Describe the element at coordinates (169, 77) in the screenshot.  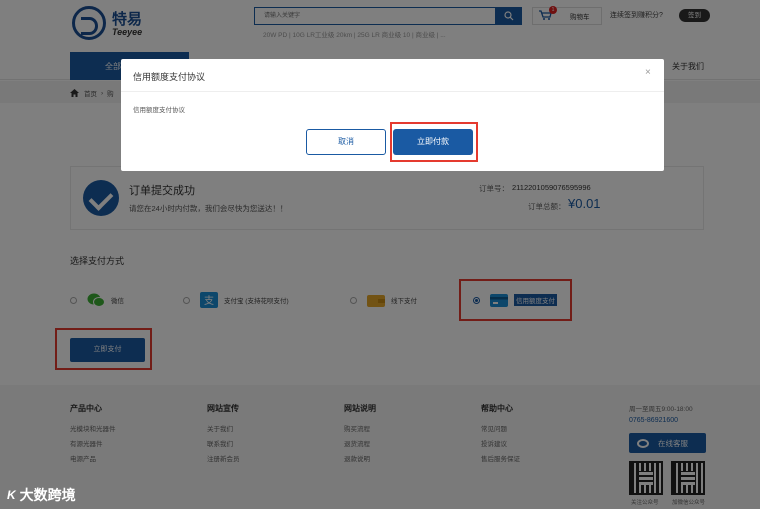
I see `dialog-title: 信用额度支付协议` at that location.